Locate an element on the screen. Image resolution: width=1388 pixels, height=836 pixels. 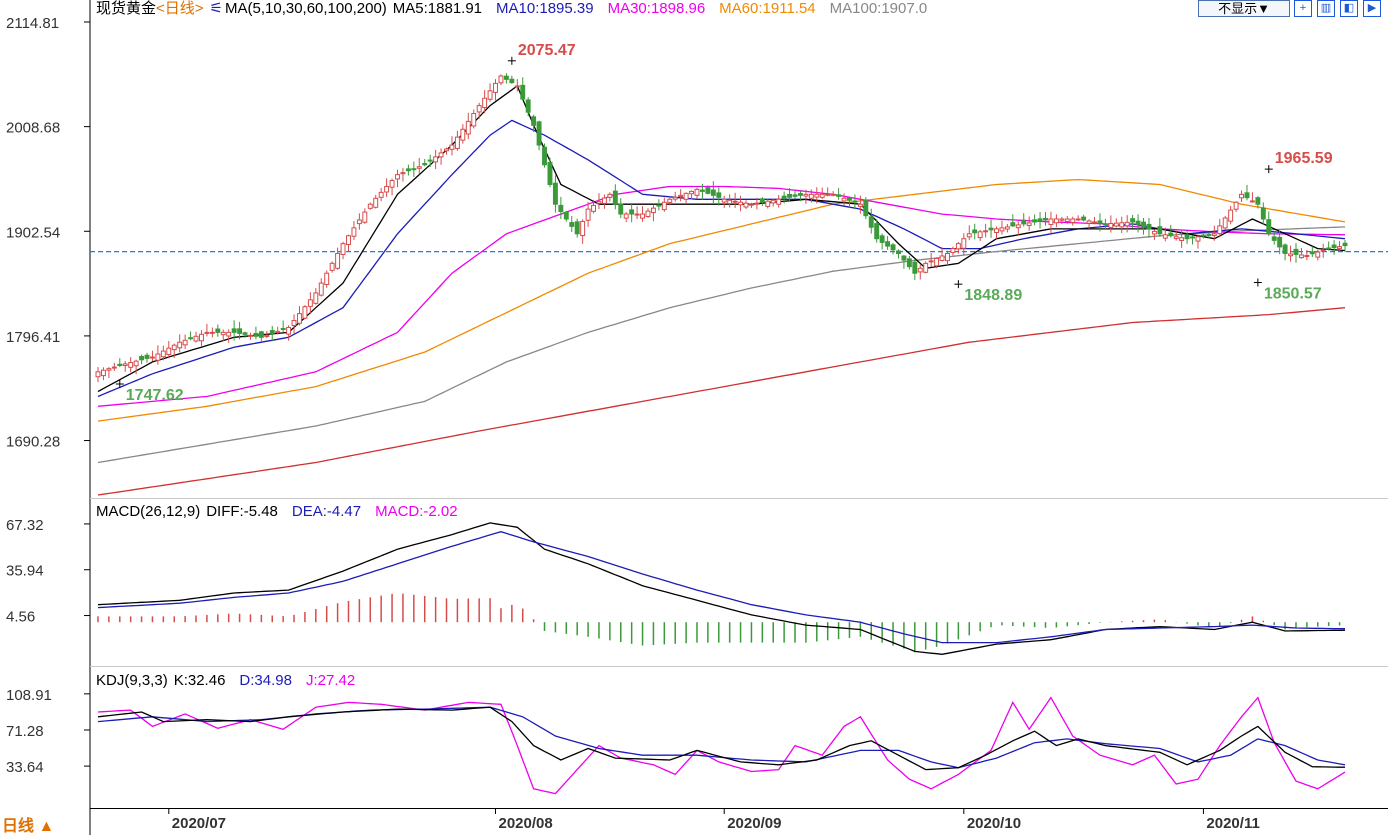
x-tick-label: 2020/10 is located at coordinates (994, 823).